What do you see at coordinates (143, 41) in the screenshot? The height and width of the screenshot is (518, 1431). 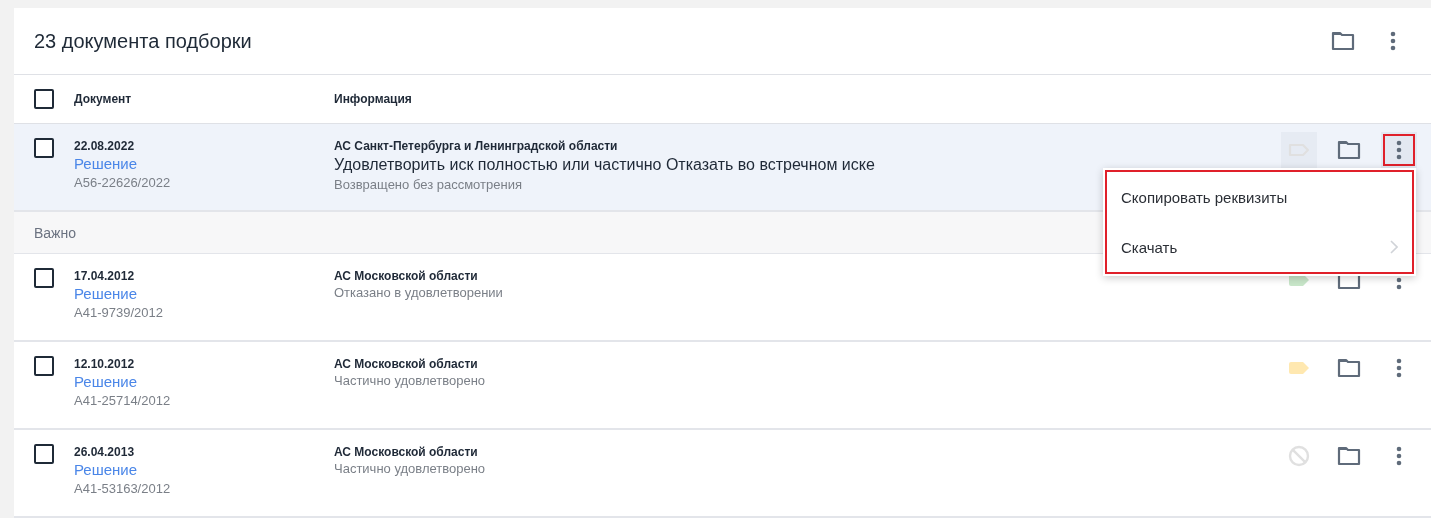 I see `panel-title: 23 документа подборки` at bounding box center [143, 41].